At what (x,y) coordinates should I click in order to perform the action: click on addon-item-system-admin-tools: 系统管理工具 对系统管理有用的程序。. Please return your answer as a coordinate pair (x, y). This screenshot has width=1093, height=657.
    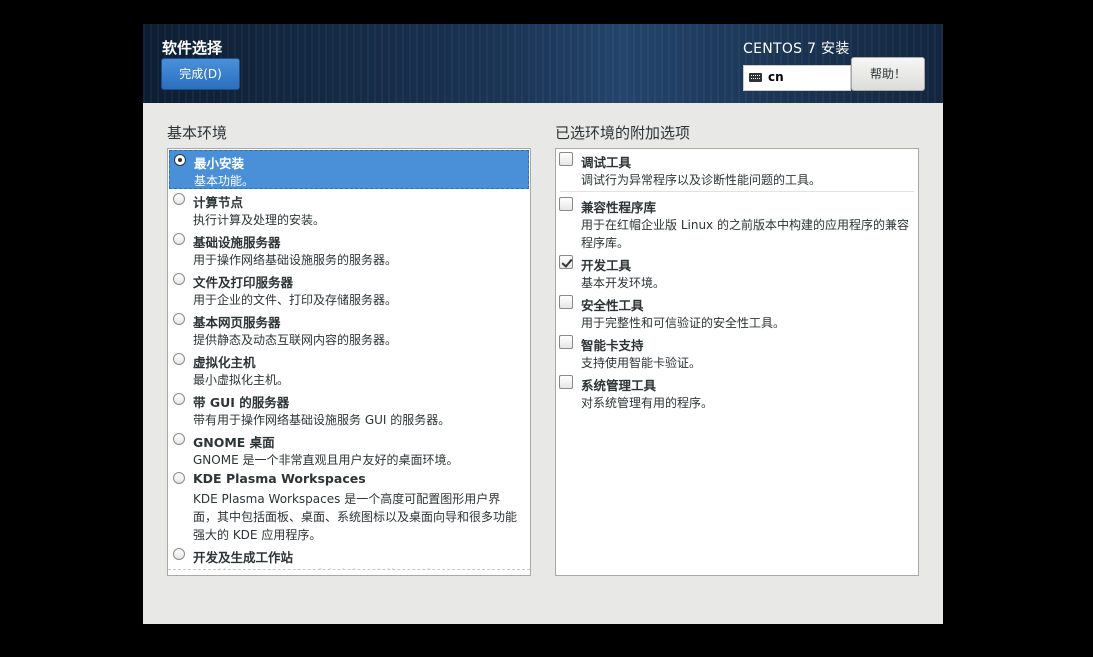
    Looking at the image, I should click on (737, 393).